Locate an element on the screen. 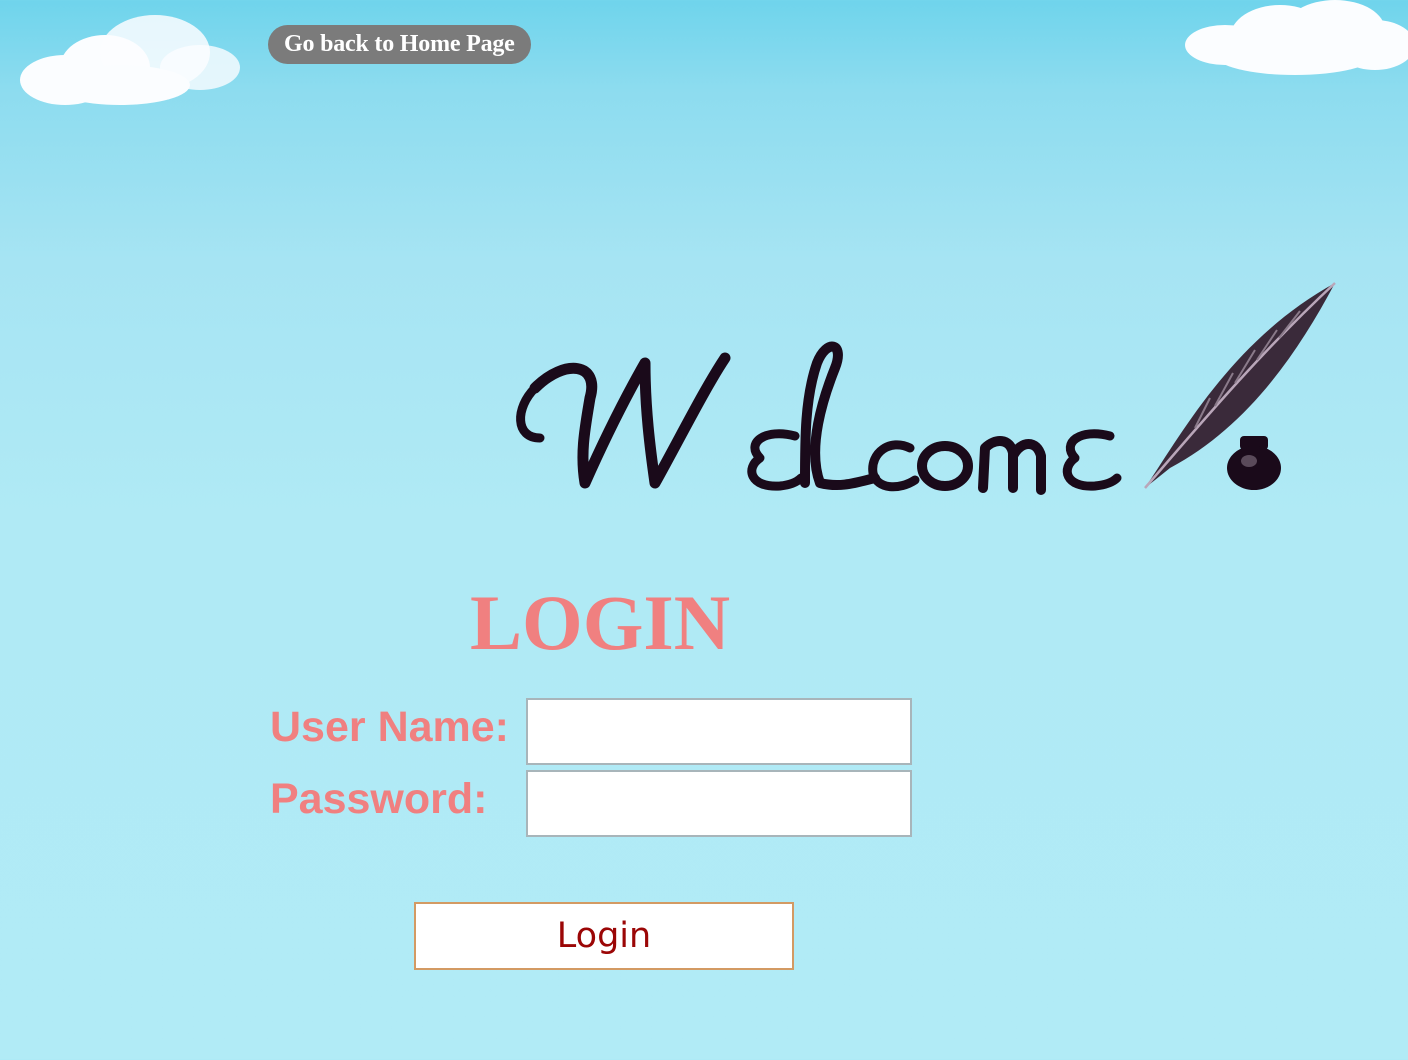  login-title: LOGIN is located at coordinates (600, 622).